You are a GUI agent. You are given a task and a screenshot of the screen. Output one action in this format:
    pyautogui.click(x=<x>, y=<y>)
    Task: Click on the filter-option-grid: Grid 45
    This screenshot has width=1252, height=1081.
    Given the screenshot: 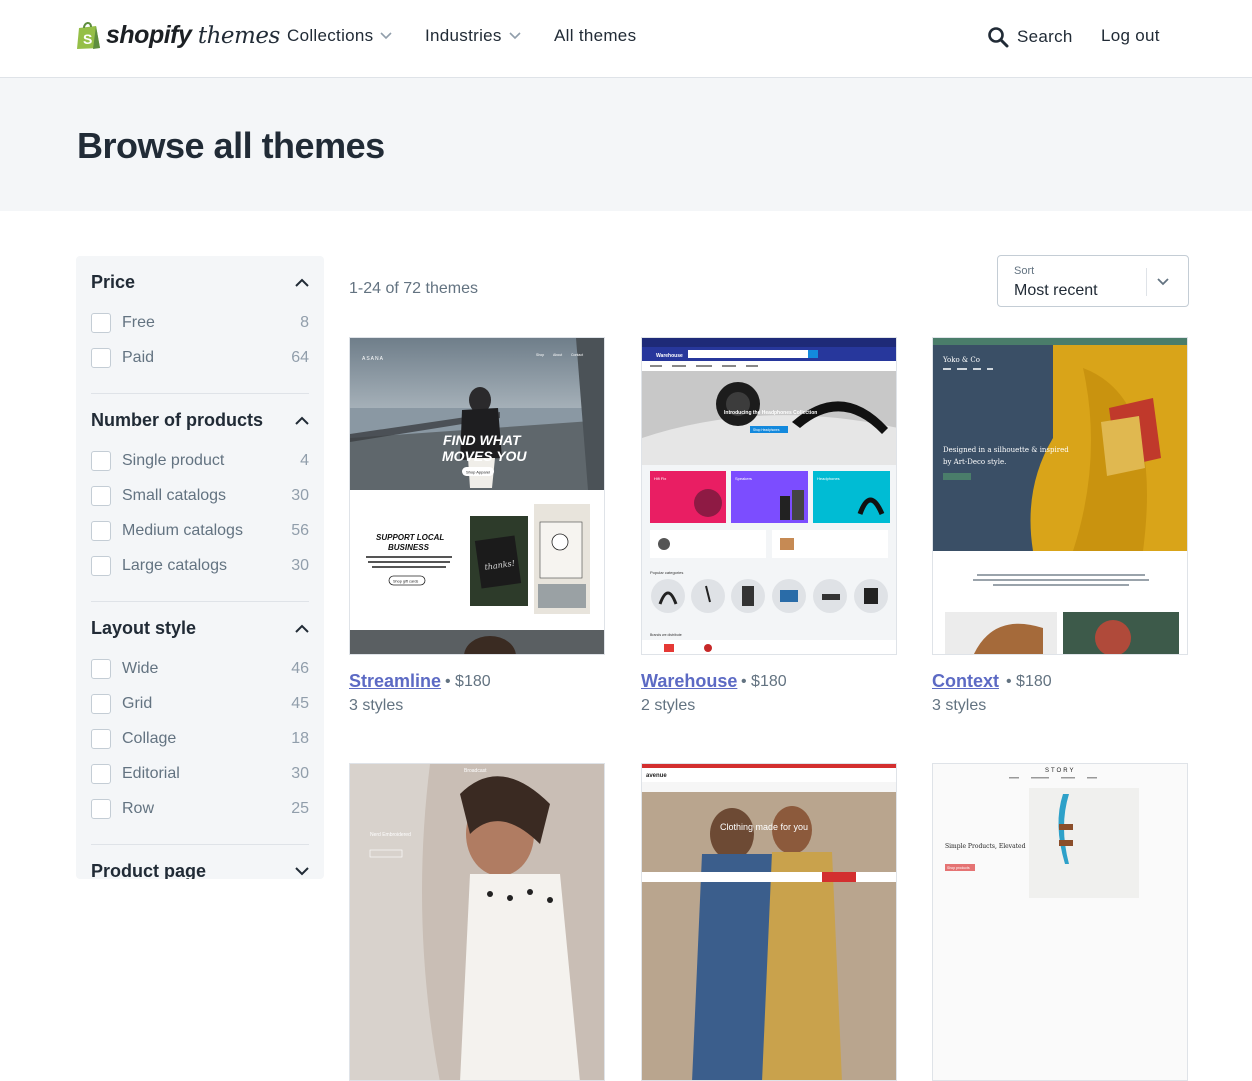 What is the action you would take?
    pyautogui.click(x=200, y=704)
    